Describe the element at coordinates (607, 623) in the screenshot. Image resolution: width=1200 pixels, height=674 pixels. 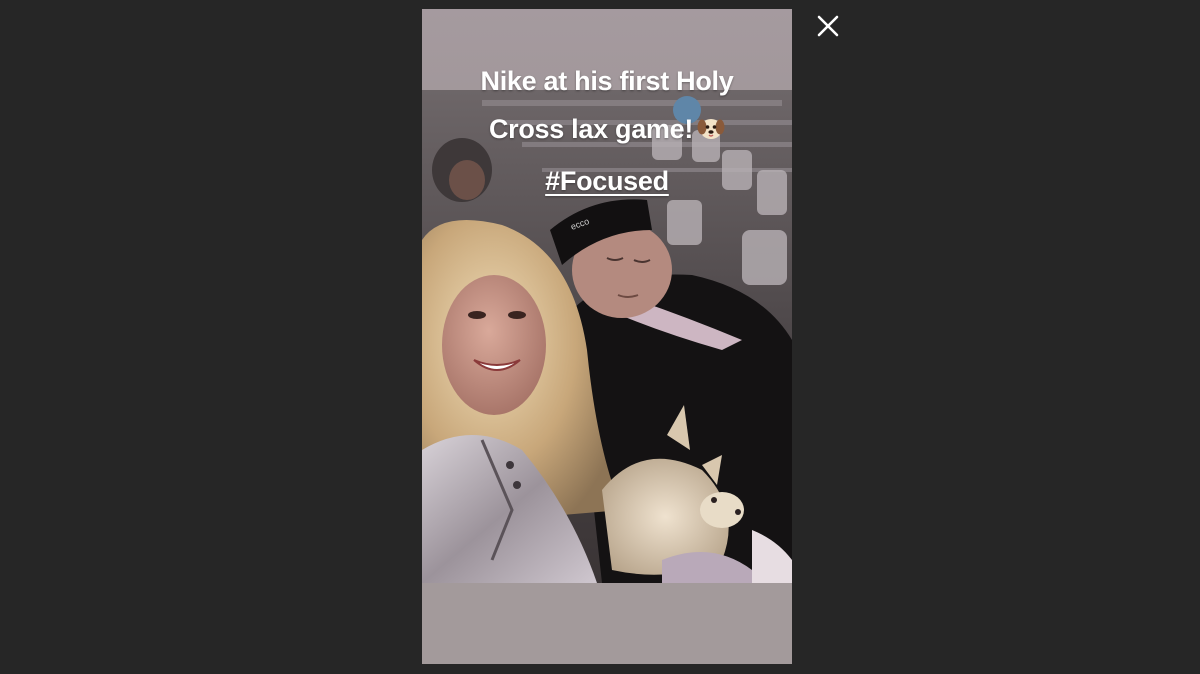
I see `story-bottom-band` at that location.